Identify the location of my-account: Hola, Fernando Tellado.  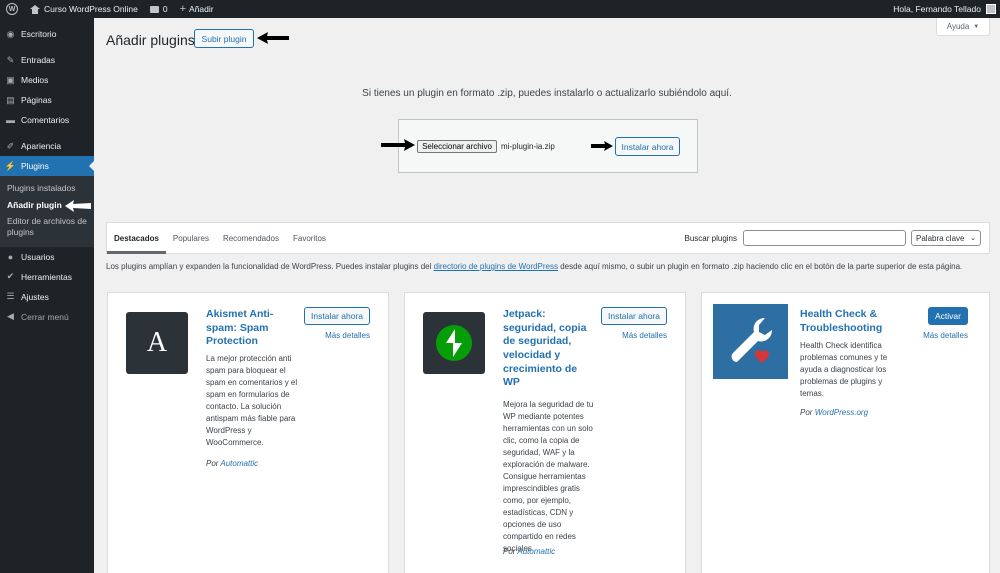
(946, 9).